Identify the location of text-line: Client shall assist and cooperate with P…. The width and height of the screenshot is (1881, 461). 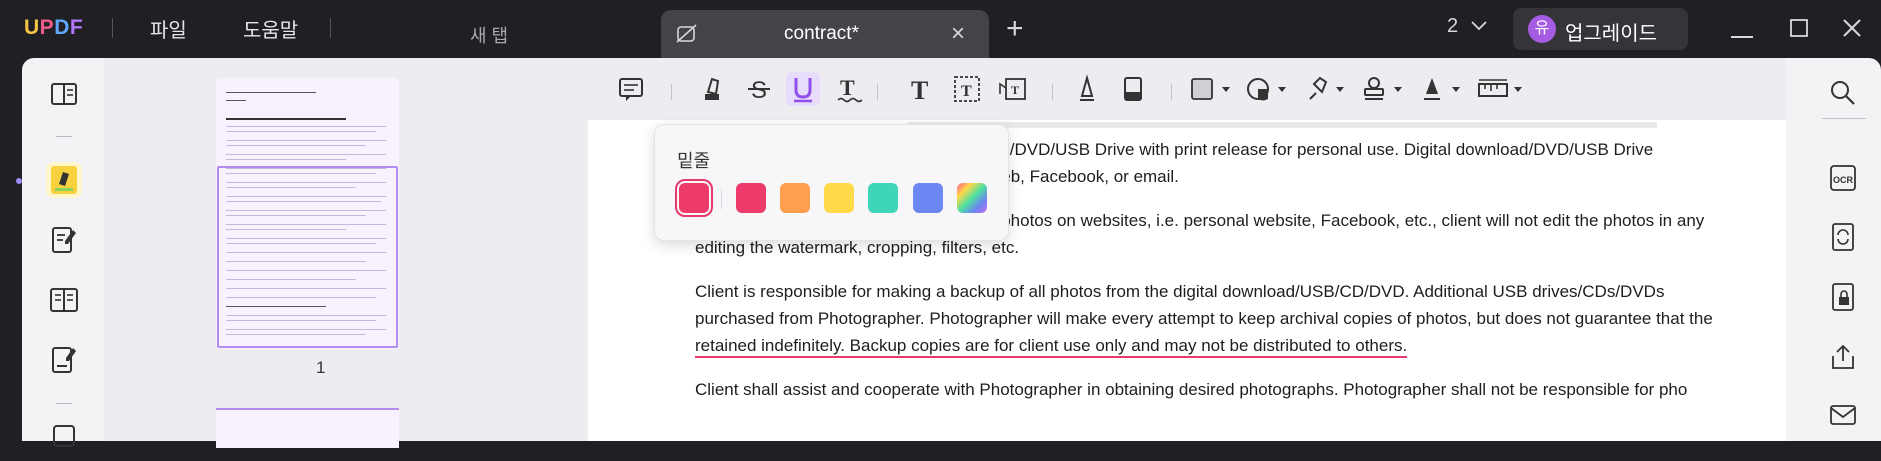
(1191, 389).